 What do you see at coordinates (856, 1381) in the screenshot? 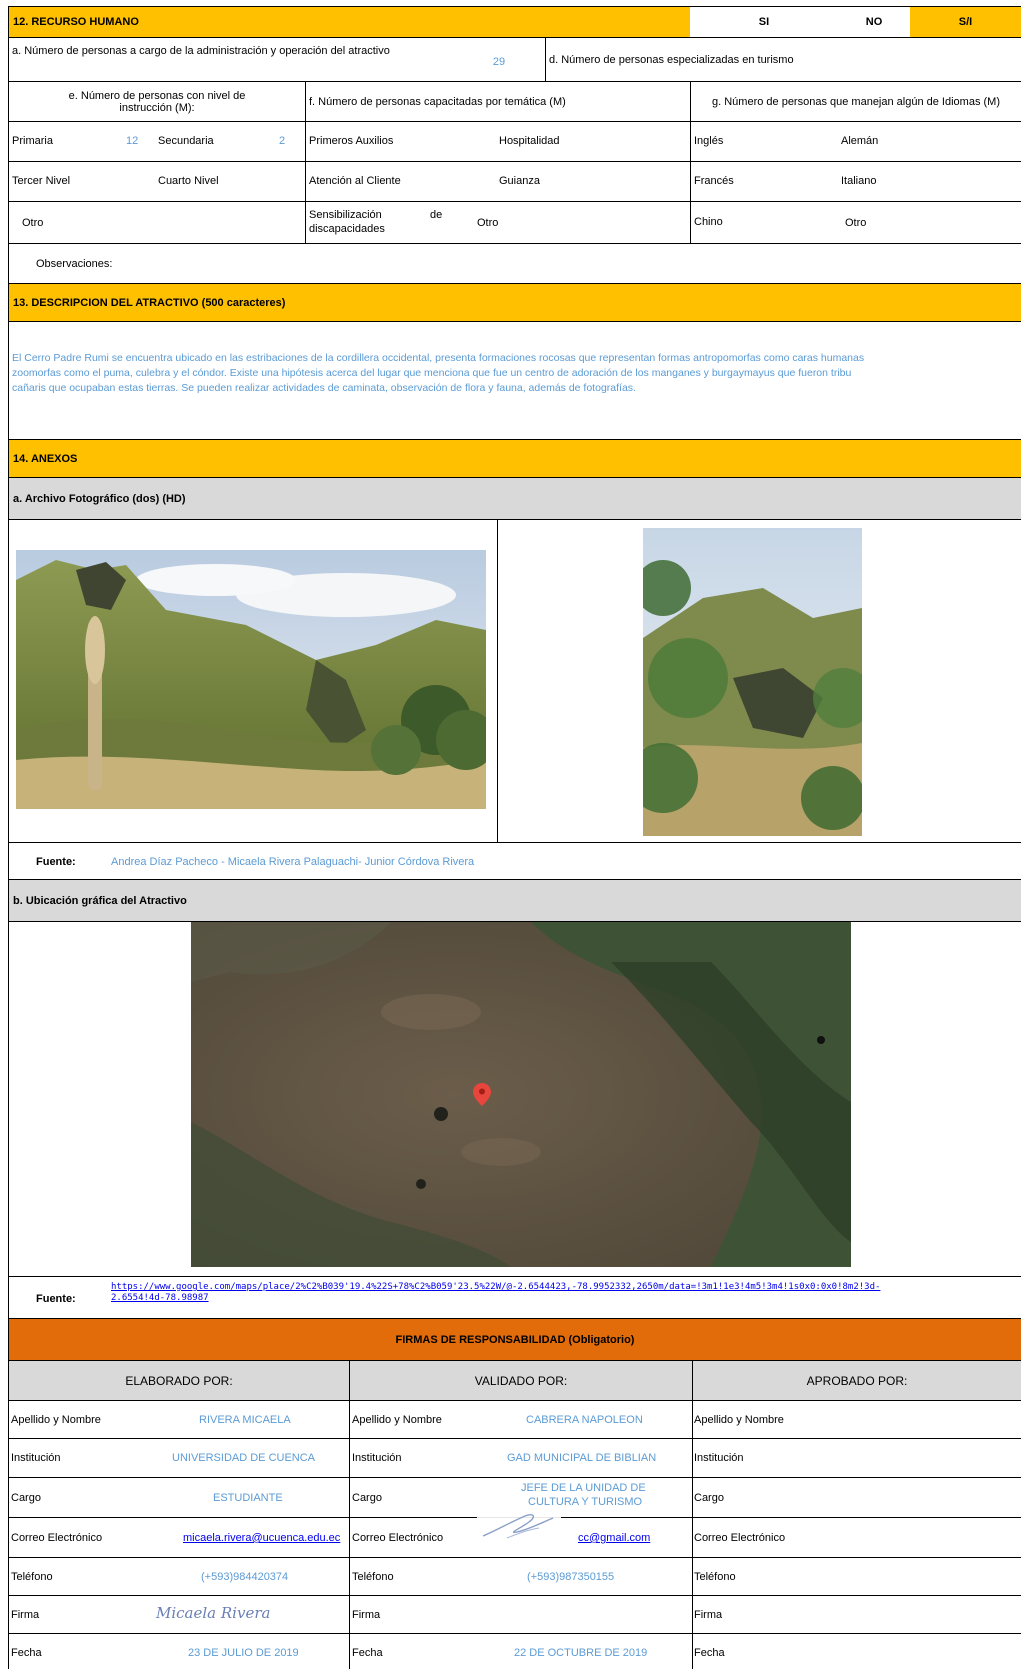
I see `aprobado-header: APROBADO POR:` at bounding box center [856, 1381].